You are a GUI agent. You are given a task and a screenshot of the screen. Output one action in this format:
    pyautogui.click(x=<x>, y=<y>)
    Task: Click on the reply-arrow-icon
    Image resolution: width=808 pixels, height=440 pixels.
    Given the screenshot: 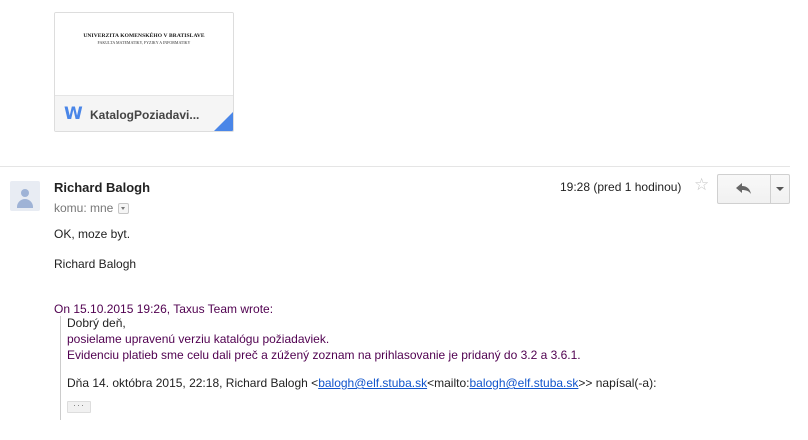 What is the action you would take?
    pyautogui.click(x=743, y=188)
    